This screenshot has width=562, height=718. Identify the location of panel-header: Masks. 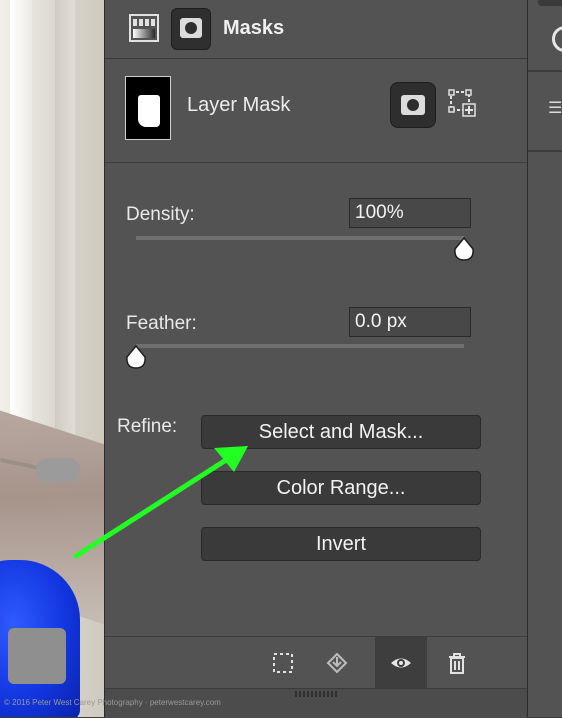
(316, 29).